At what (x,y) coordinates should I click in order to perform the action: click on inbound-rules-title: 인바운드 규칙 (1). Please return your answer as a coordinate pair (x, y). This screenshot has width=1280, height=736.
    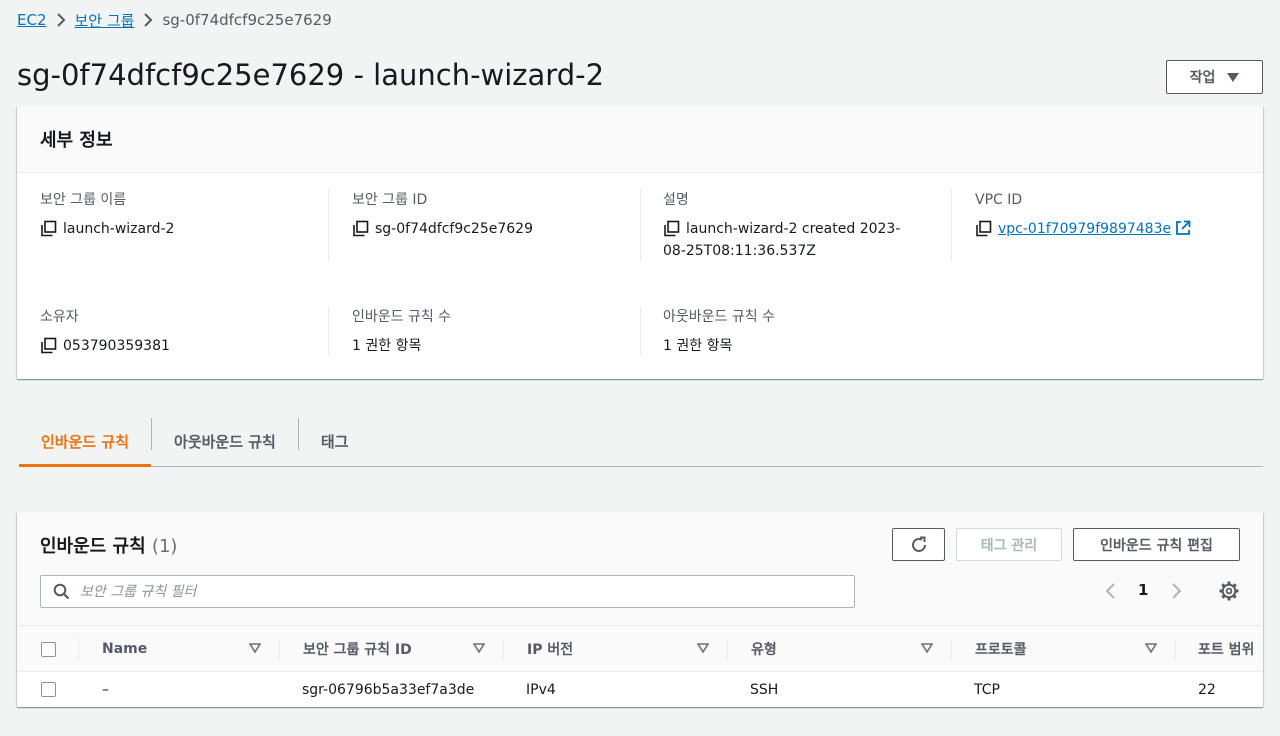
    Looking at the image, I should click on (108, 545).